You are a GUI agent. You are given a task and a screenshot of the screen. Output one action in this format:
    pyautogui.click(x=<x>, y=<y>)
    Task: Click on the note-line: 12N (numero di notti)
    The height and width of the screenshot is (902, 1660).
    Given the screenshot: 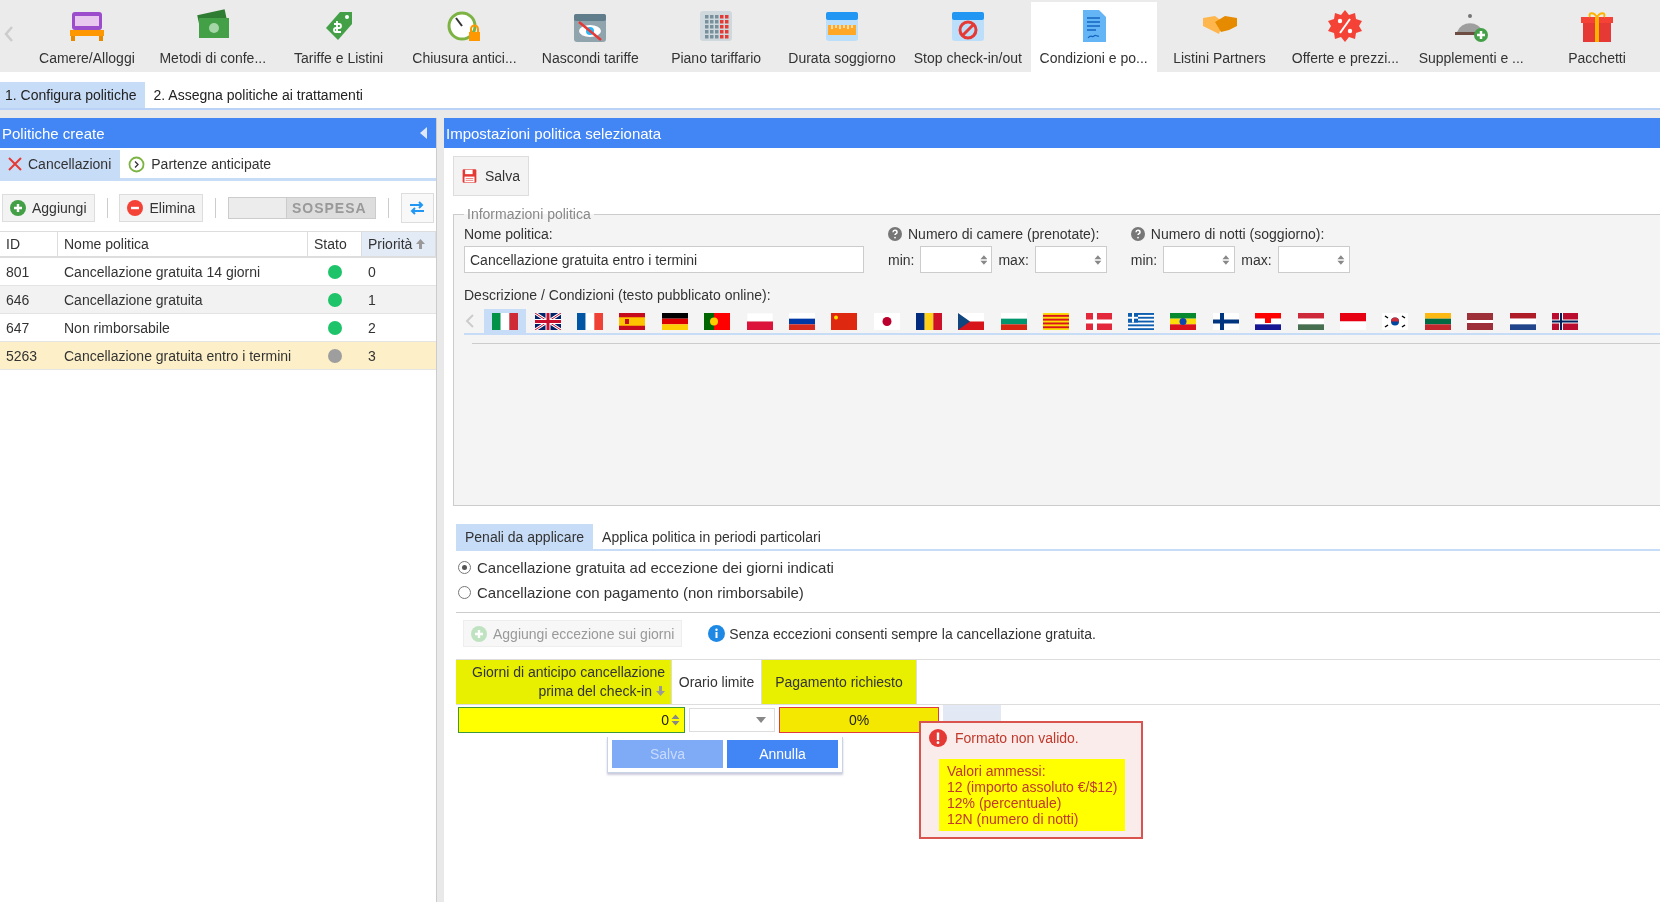 What is the action you would take?
    pyautogui.click(x=1013, y=819)
    